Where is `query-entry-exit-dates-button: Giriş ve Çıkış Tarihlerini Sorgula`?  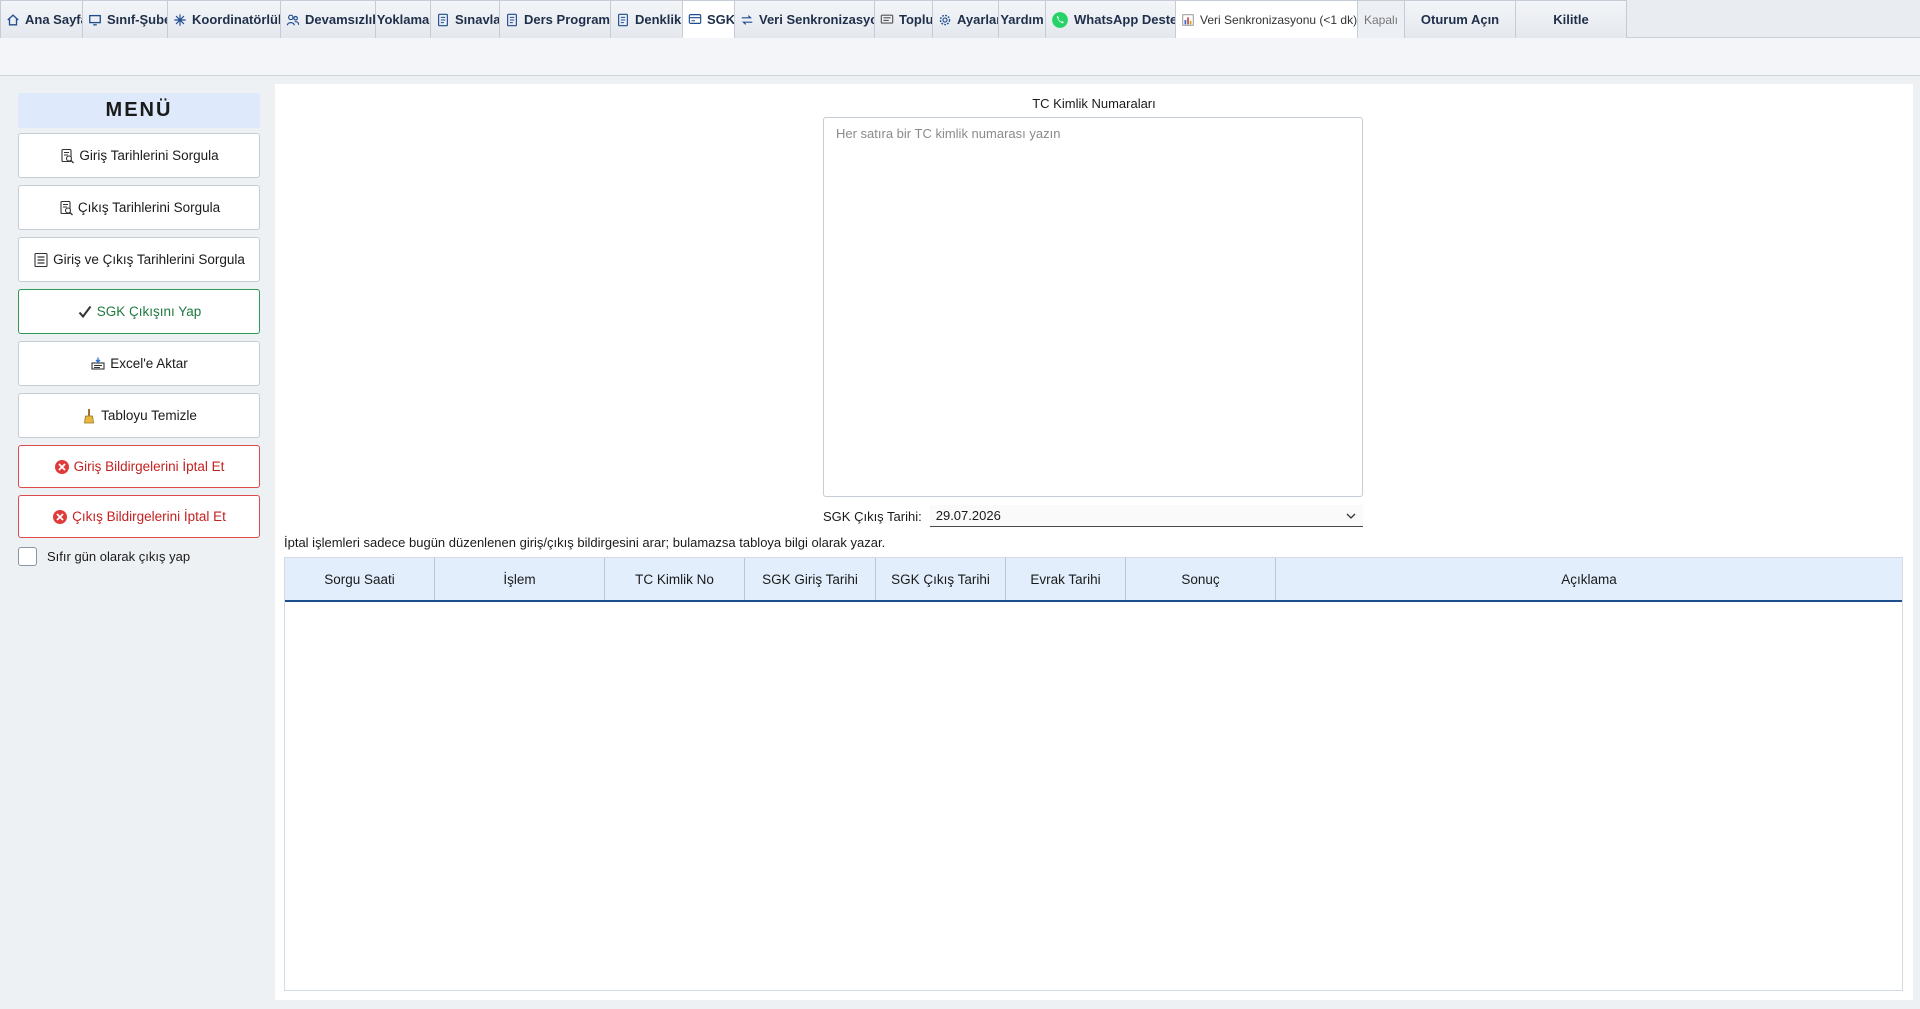
query-entry-exit-dates-button: Giriş ve Çıkış Tarihlerini Sorgula is located at coordinates (139, 259).